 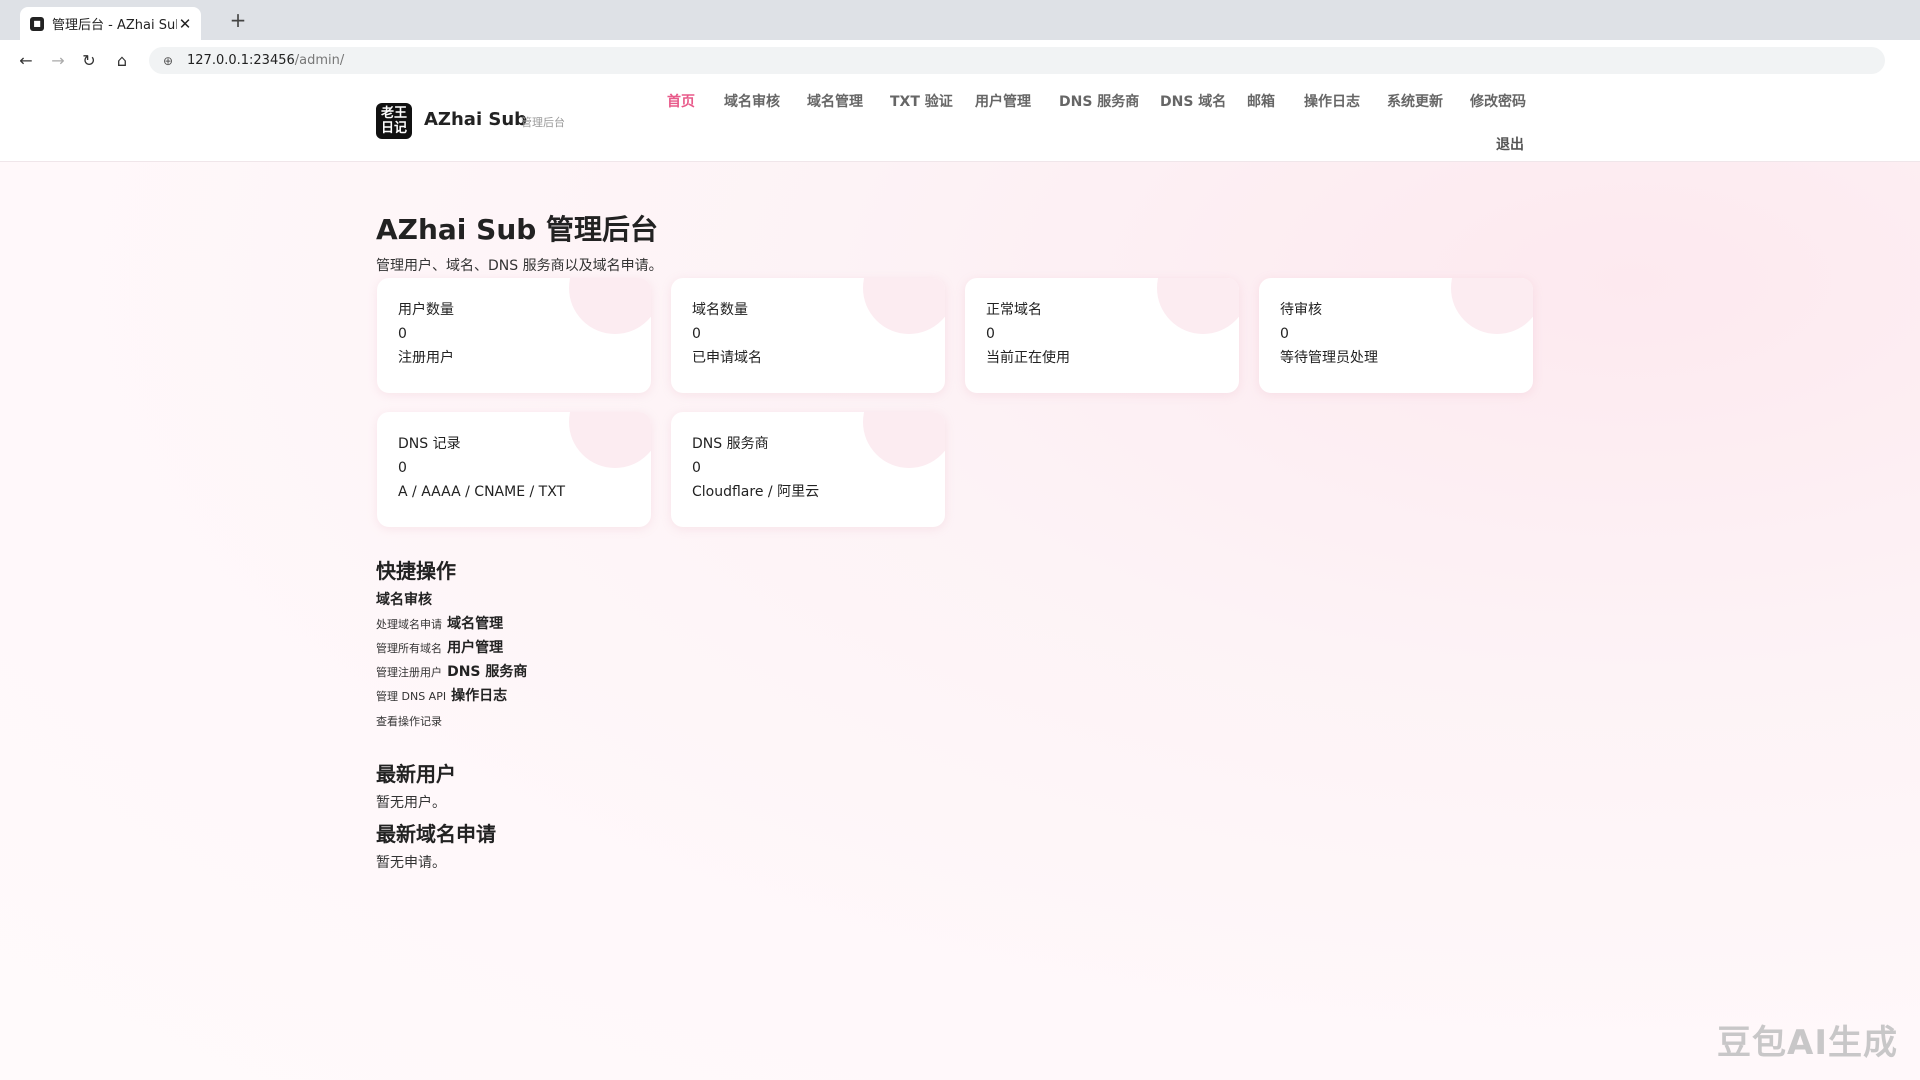 What do you see at coordinates (756, 492) in the screenshot?
I see `card-desc: Cloudflare / 阿里云` at bounding box center [756, 492].